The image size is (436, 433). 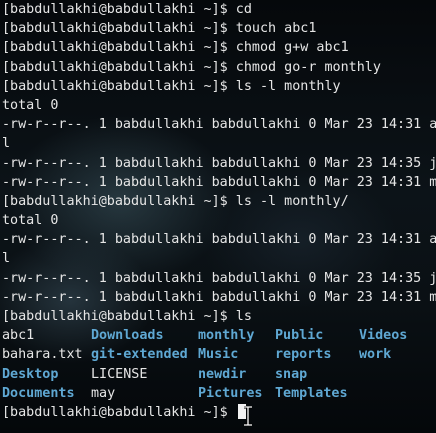 I want to click on ls-entry-dir: Documents, so click(x=38, y=393).